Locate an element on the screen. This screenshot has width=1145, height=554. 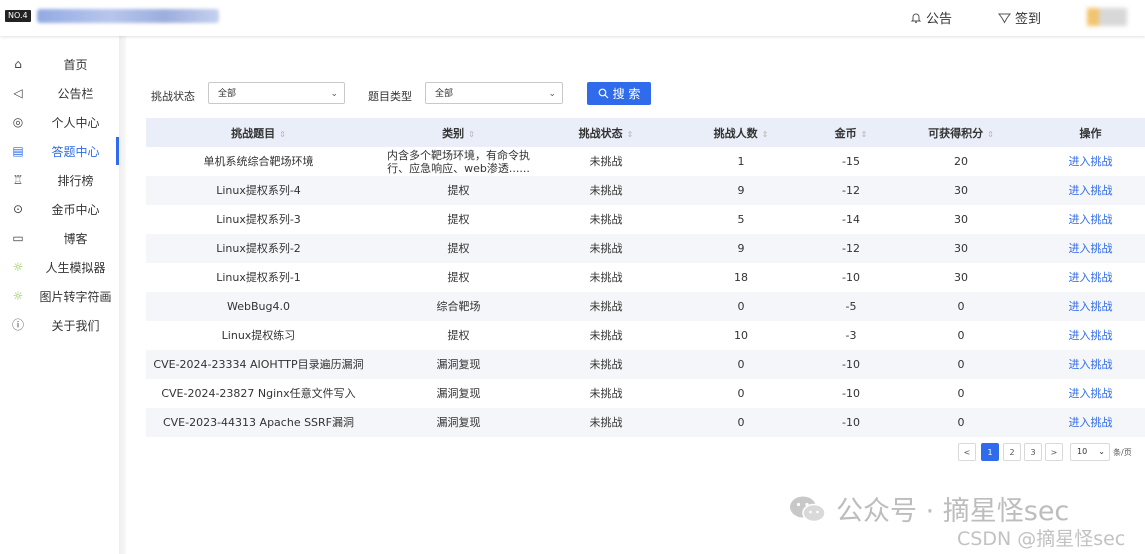
table-row: Linux提权系列-1 提权 未挑战 18 -10 30 进入挑战 is located at coordinates (645, 277).